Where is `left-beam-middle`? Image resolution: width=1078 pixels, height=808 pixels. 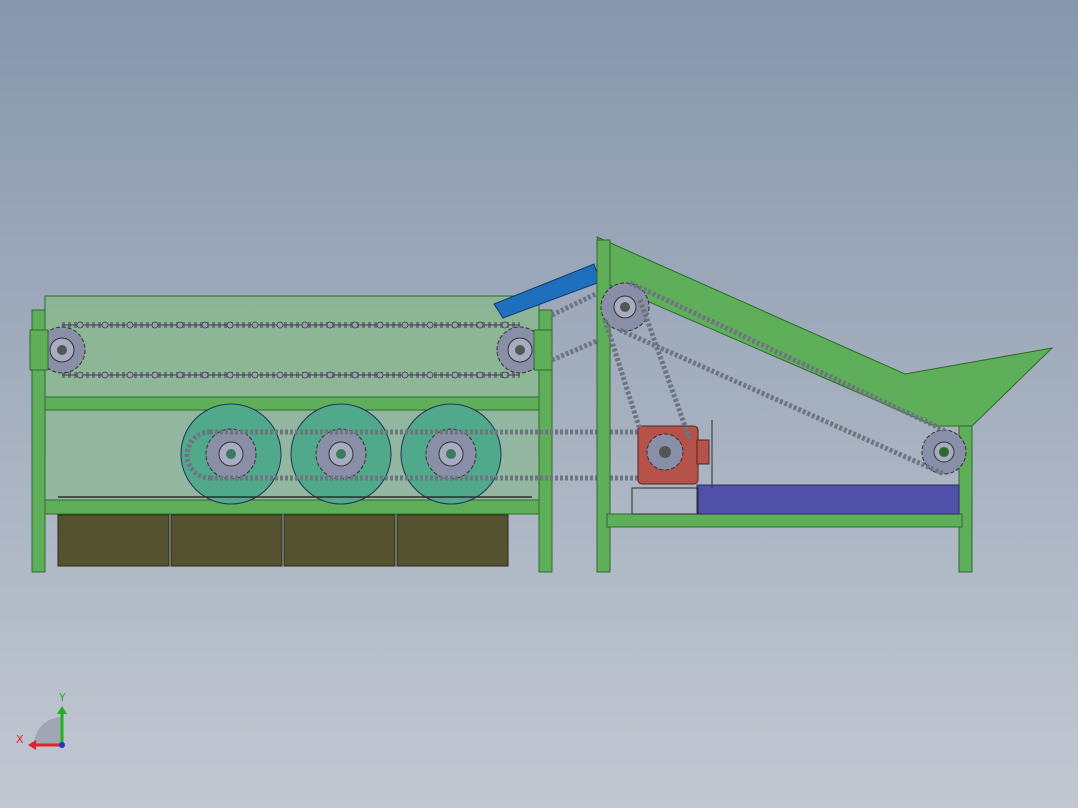 left-beam-middle is located at coordinates (295, 403).